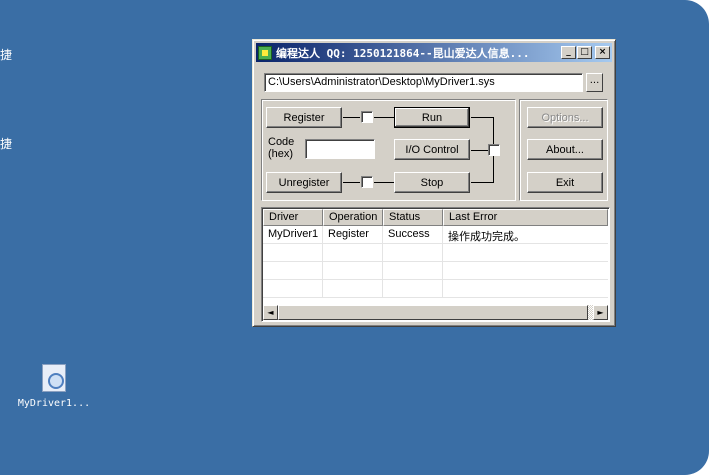  Describe the element at coordinates (353, 234) in the screenshot. I see `cell-operation: Register` at that location.